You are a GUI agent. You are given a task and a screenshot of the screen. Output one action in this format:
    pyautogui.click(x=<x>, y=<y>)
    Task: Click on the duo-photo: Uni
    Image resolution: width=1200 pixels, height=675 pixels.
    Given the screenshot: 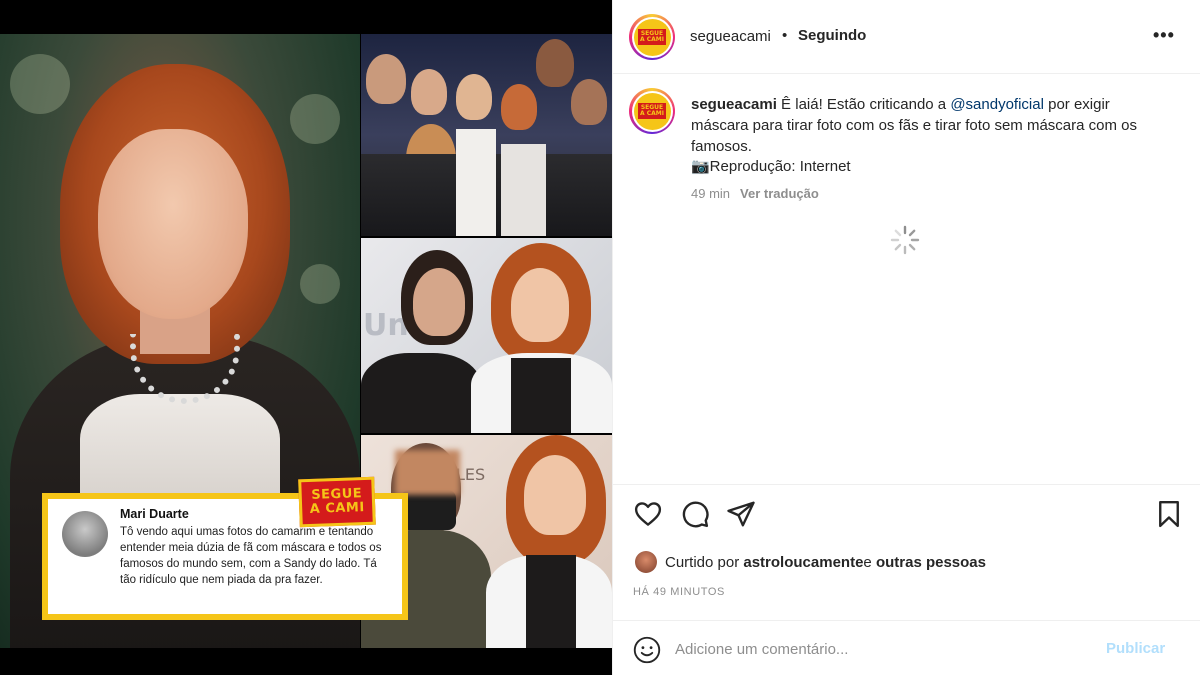 What is the action you would take?
    pyautogui.click(x=486, y=335)
    